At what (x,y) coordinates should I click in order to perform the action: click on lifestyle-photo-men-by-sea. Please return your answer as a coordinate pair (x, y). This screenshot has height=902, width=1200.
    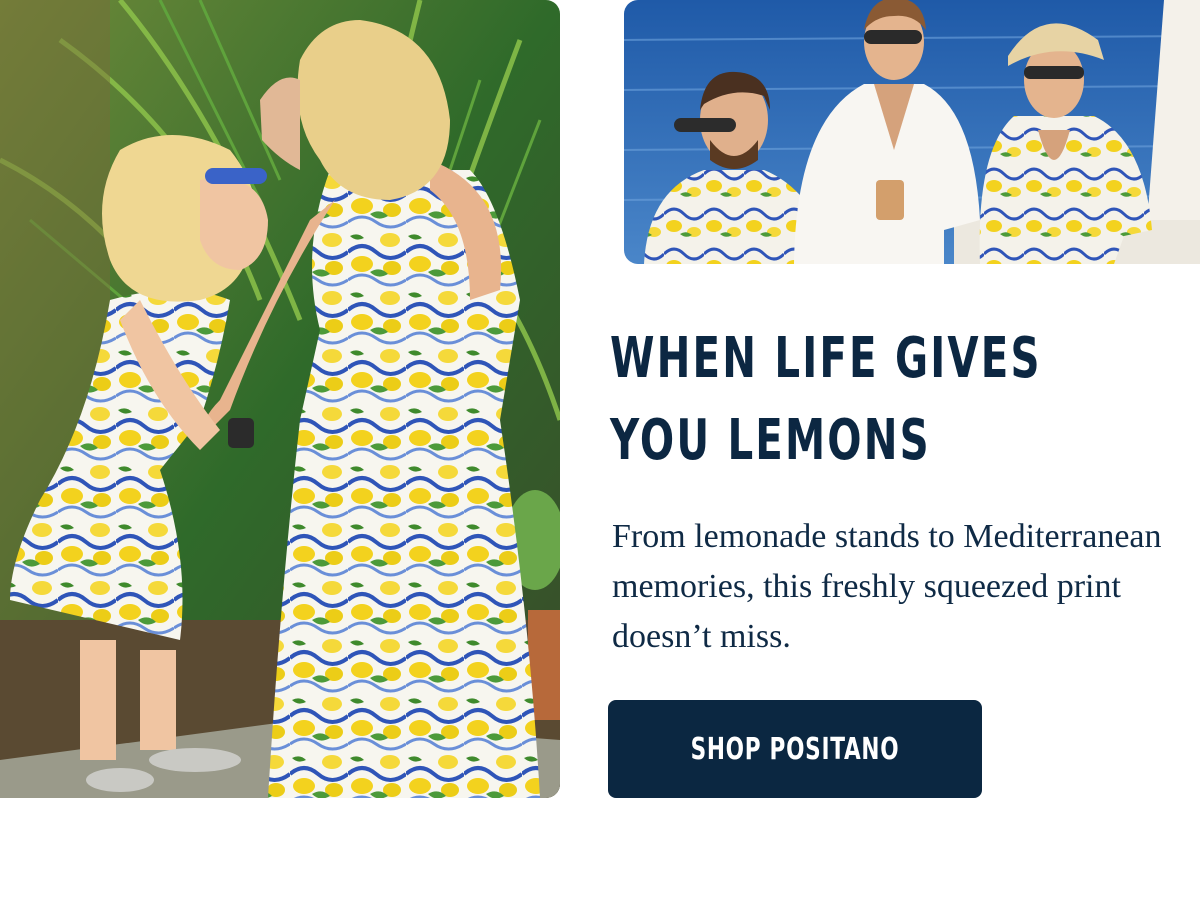
    Looking at the image, I should click on (912, 132).